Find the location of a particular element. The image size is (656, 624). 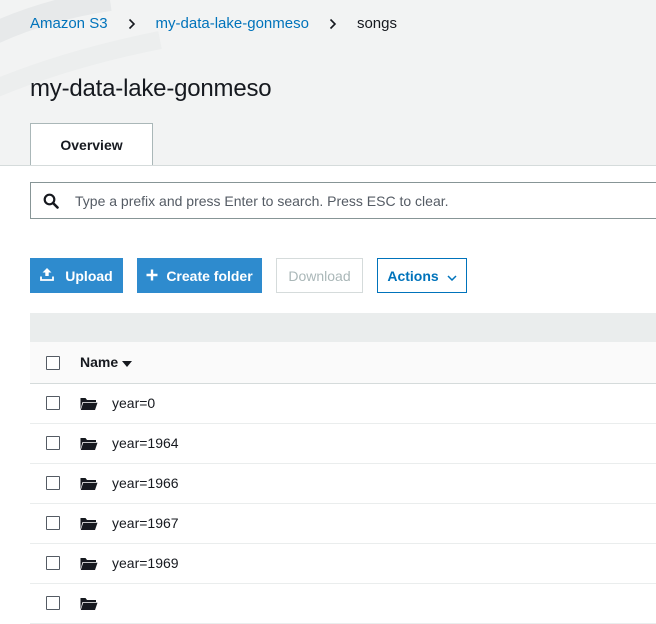

sort-down-icon is located at coordinates (127, 362).